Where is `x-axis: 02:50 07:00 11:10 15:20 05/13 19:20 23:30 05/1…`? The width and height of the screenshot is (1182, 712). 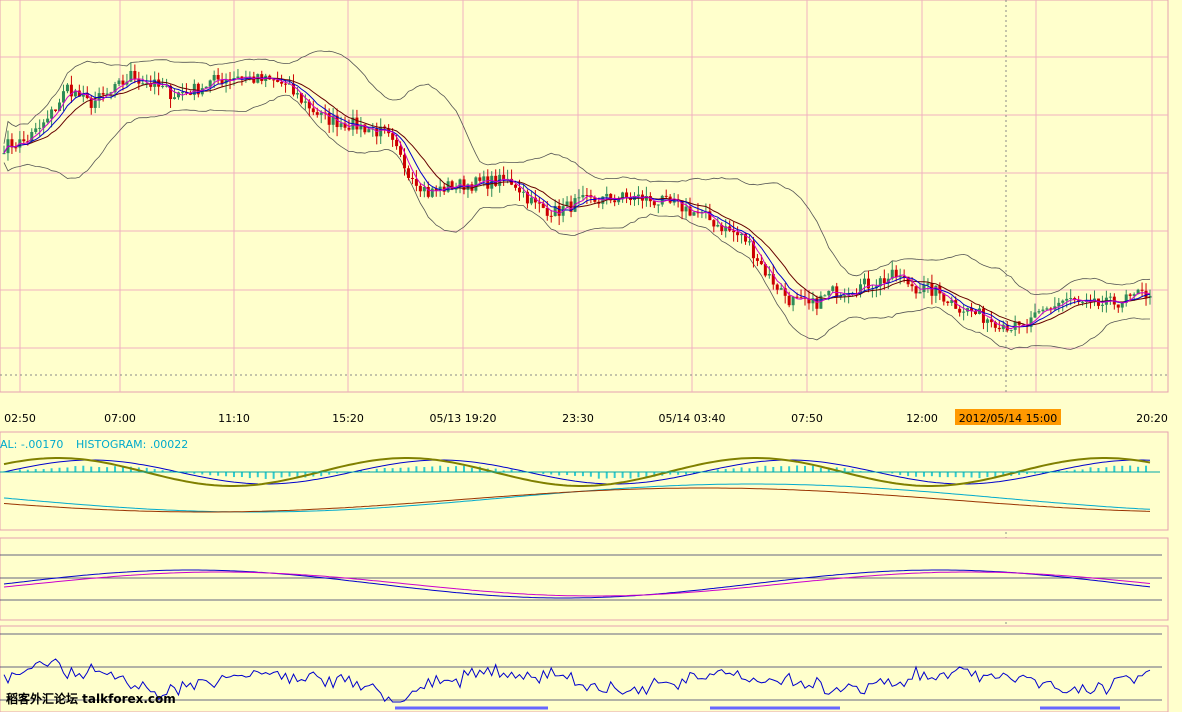
x-axis: 02:50 07:00 11:10 15:20 05/13 19:20 23:30 05/1… is located at coordinates (586, 417).